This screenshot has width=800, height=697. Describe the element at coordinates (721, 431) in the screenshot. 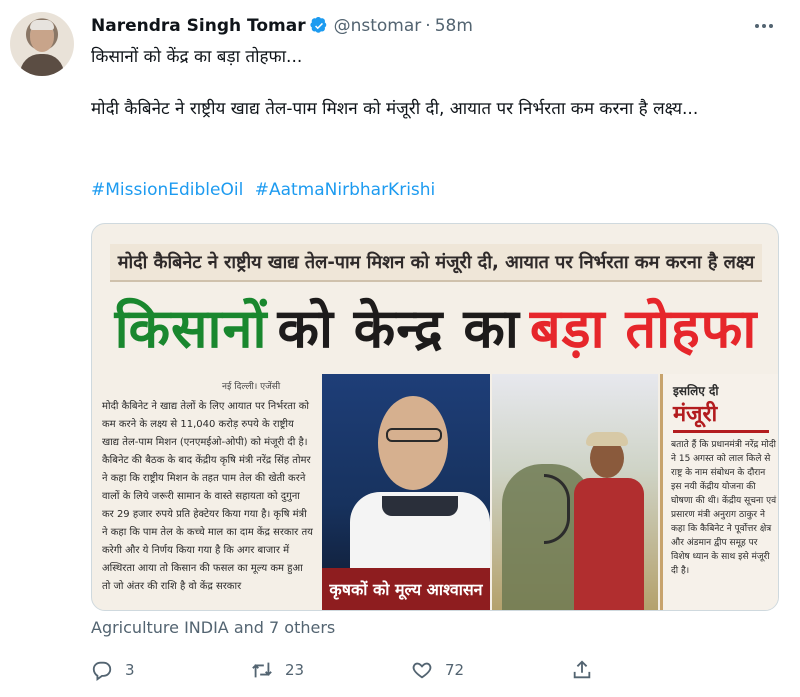

I see `sidebar-rule` at that location.